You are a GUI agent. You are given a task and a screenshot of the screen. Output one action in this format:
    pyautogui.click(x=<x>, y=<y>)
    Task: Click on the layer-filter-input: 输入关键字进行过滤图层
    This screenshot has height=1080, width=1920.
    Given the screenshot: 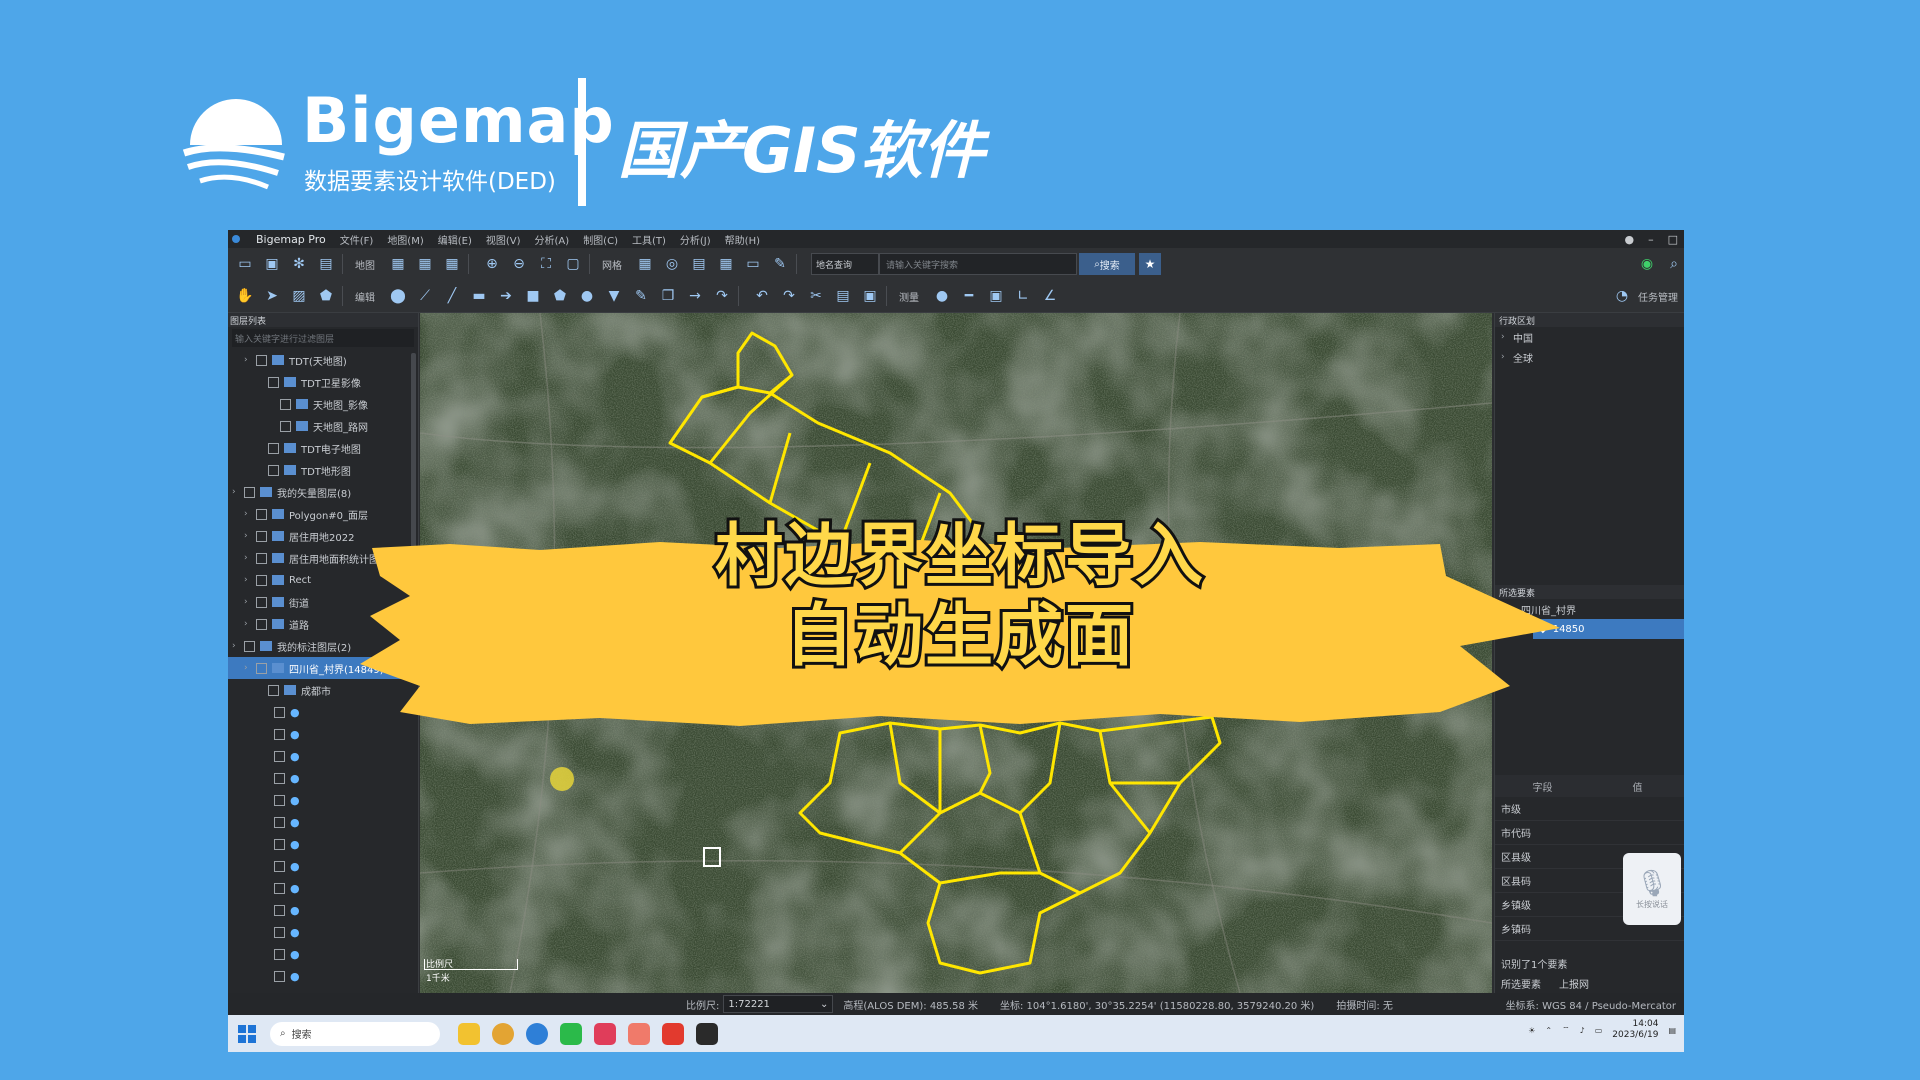 What is the action you would take?
    pyautogui.click(x=323, y=338)
    